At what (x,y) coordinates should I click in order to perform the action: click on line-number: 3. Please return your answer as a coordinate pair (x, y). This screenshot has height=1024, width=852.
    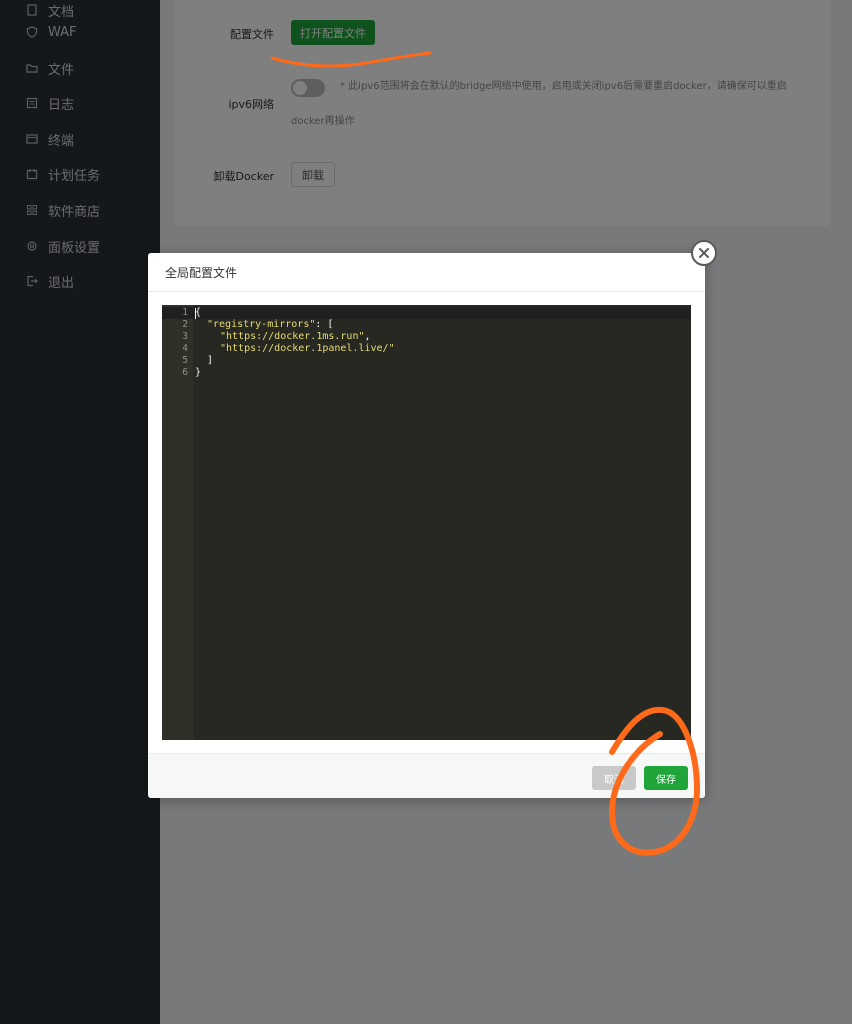
    Looking at the image, I should click on (185, 336).